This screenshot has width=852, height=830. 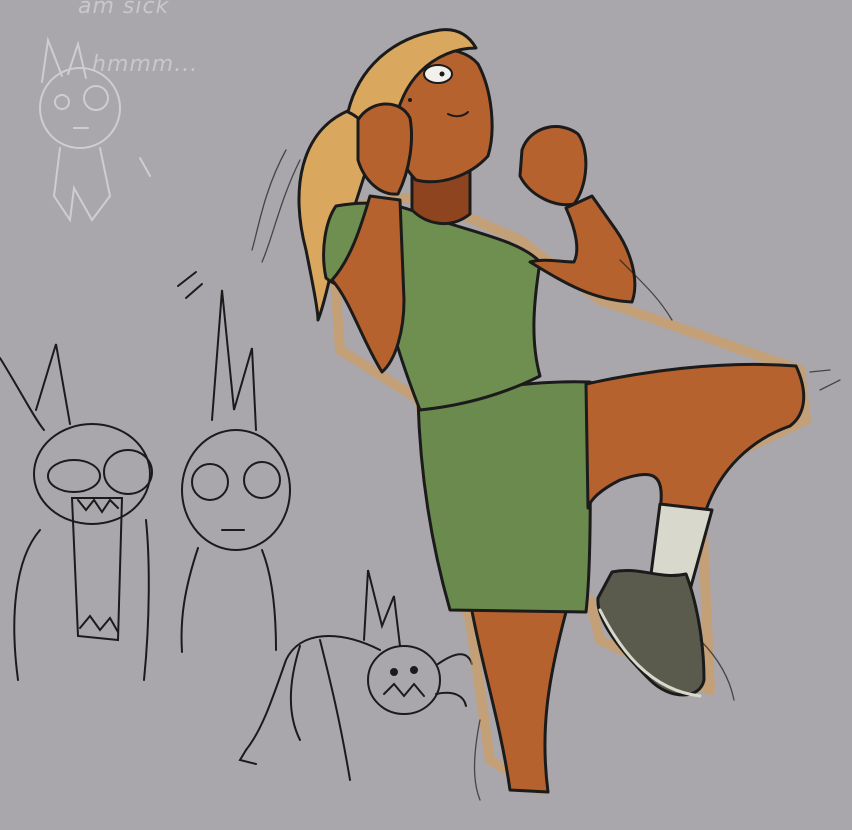 What do you see at coordinates (410, 100) in the screenshot?
I see `mole` at bounding box center [410, 100].